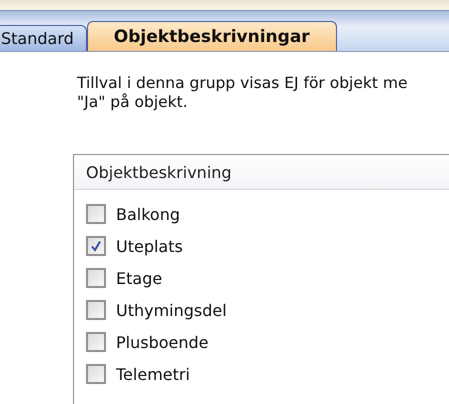 This screenshot has height=404, width=449. I want to click on checkbox-label: Plusboende, so click(162, 342).